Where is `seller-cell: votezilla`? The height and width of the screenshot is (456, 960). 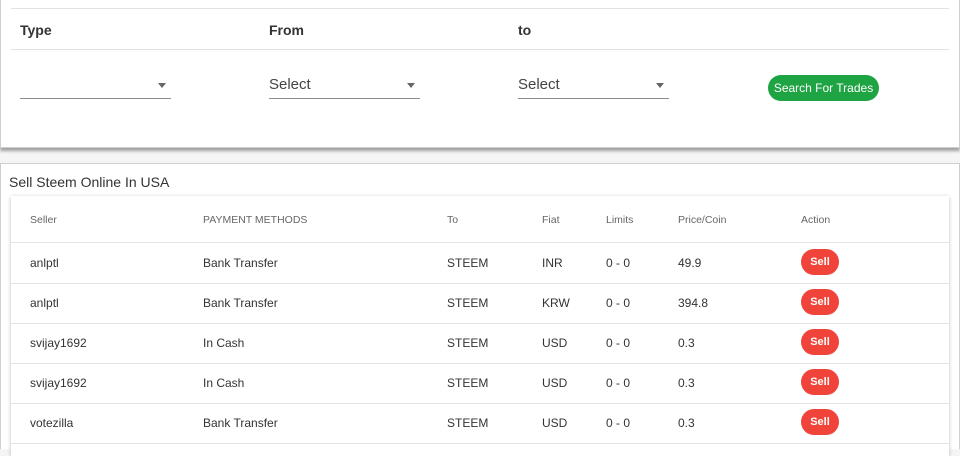 seller-cell: votezilla is located at coordinates (51, 423).